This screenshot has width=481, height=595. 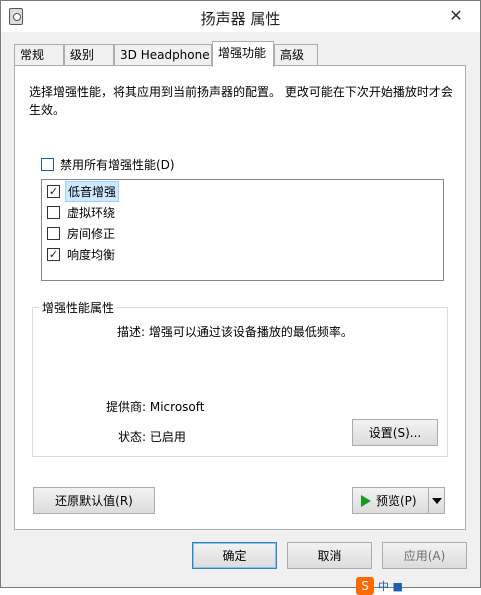 I want to click on list-item-loudness-equalization: ✓ 响度均衡, so click(x=82, y=254).